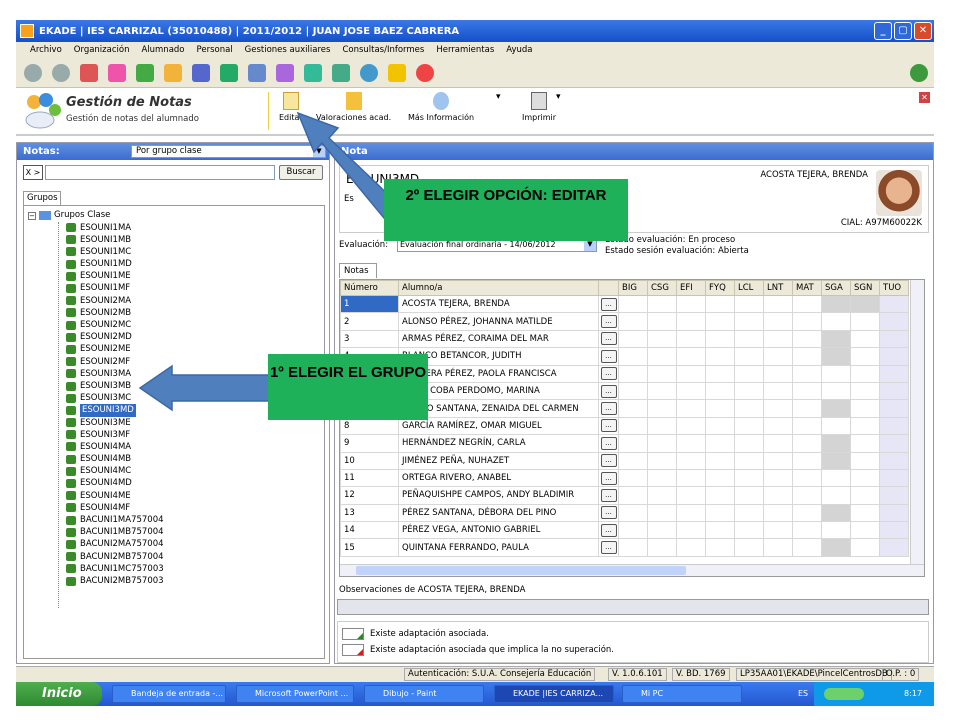 The width and height of the screenshot is (960, 720). I want to click on callout-step-2: 2º ELEGIR OPCIÓN: EDITAR, so click(506, 210).